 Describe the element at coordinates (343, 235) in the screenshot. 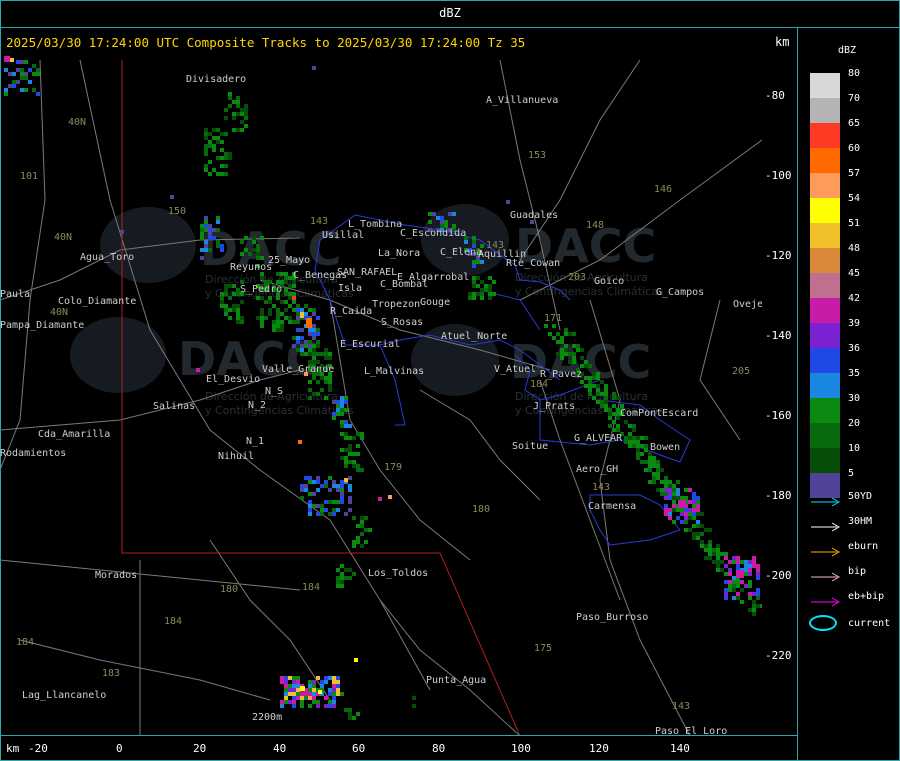

I see `place-label: Usillal` at that location.